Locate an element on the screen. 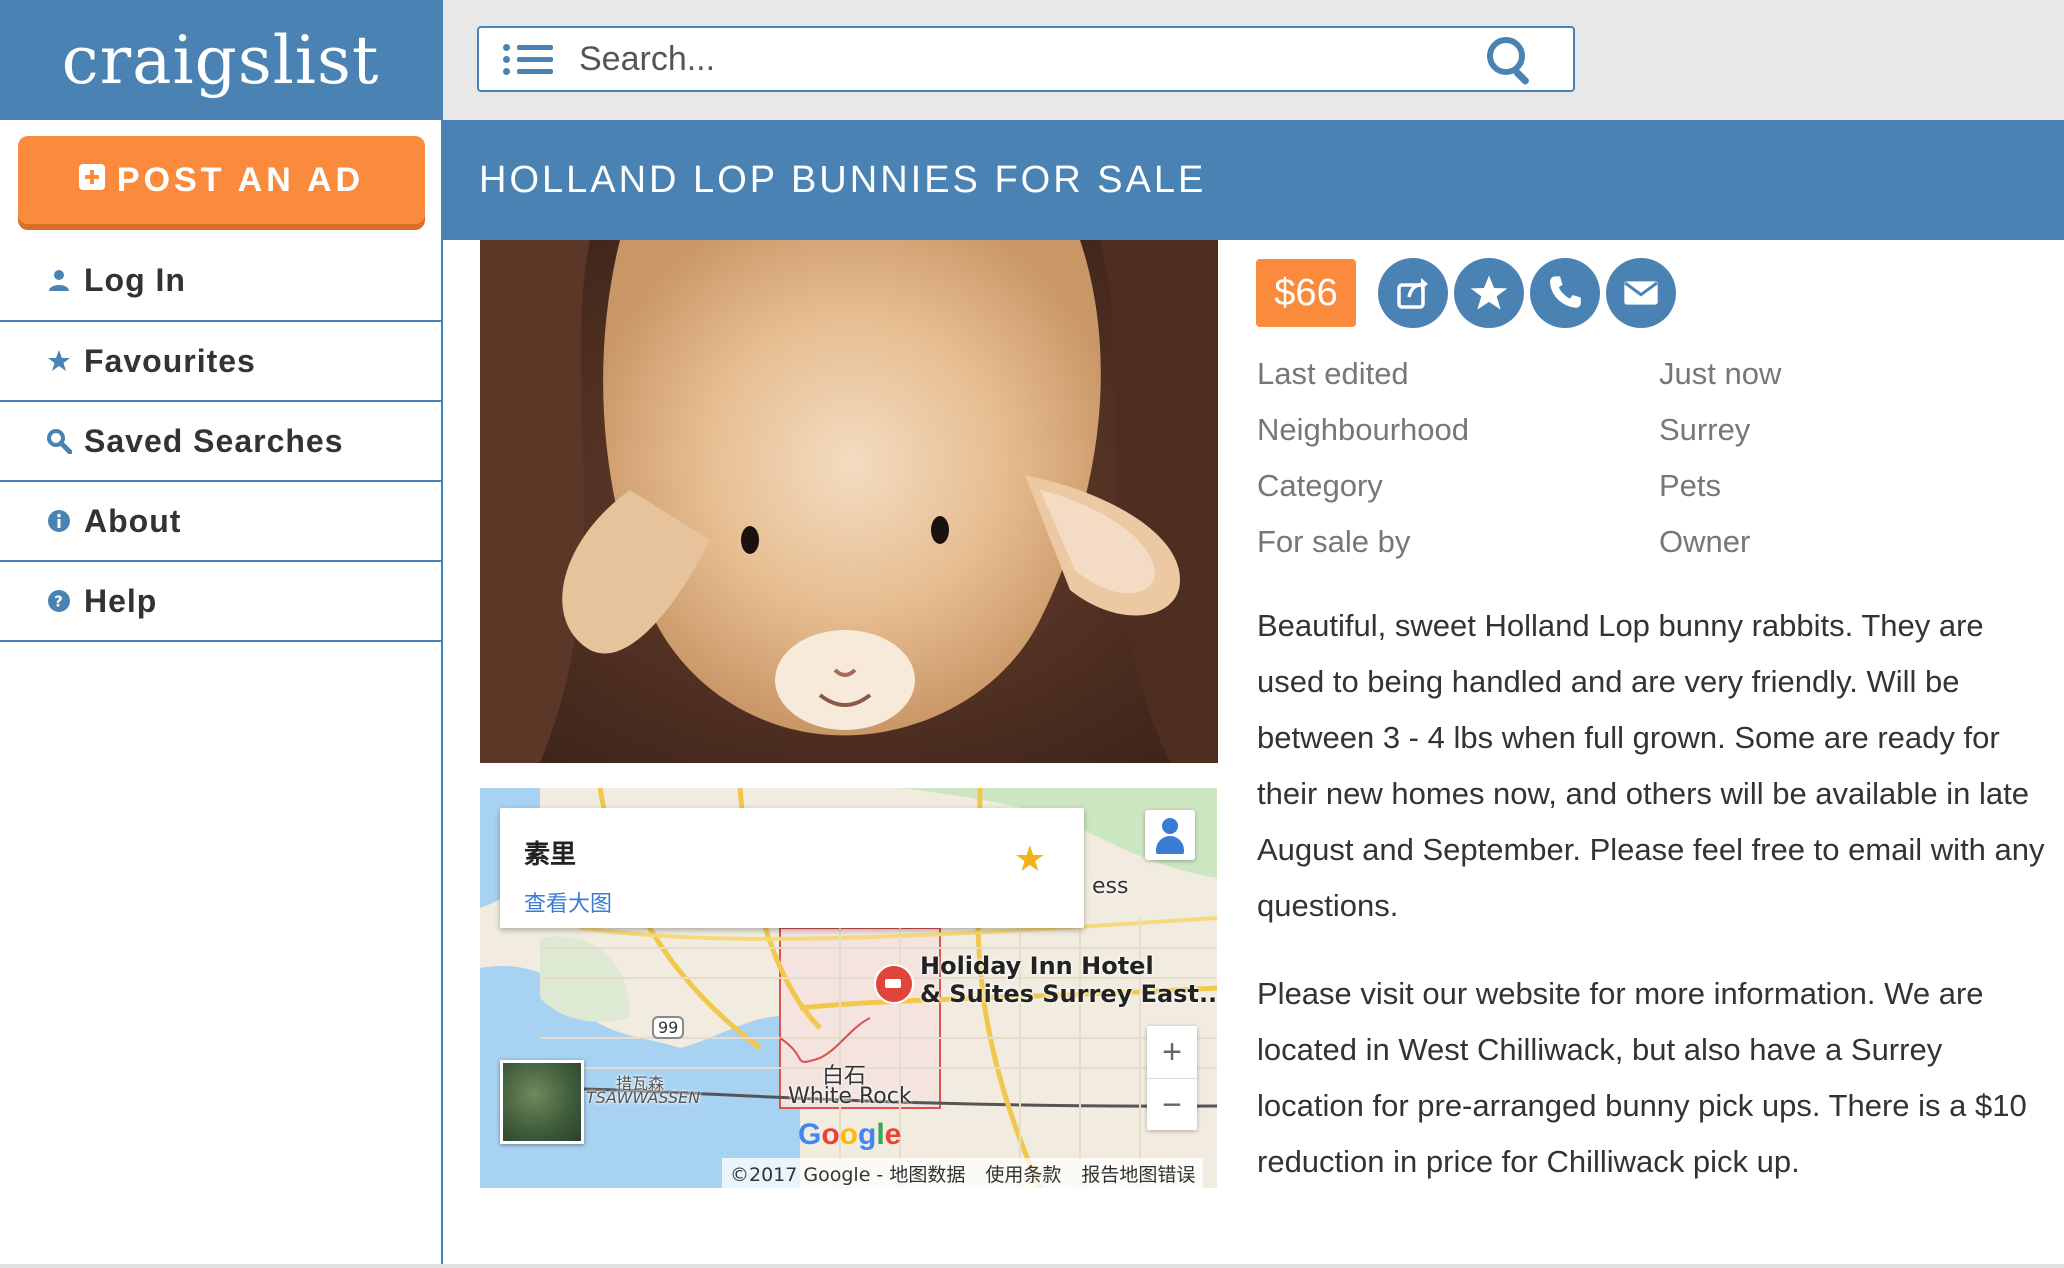 The image size is (2064, 1268). post-ad-label: POST AN AD is located at coordinates (240, 179).